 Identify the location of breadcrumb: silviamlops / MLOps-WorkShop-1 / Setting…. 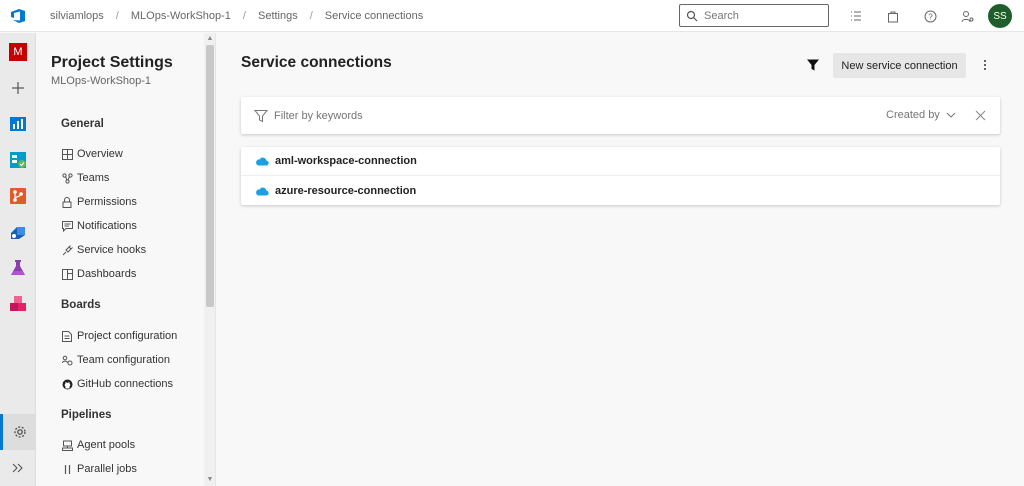
(236, 16).